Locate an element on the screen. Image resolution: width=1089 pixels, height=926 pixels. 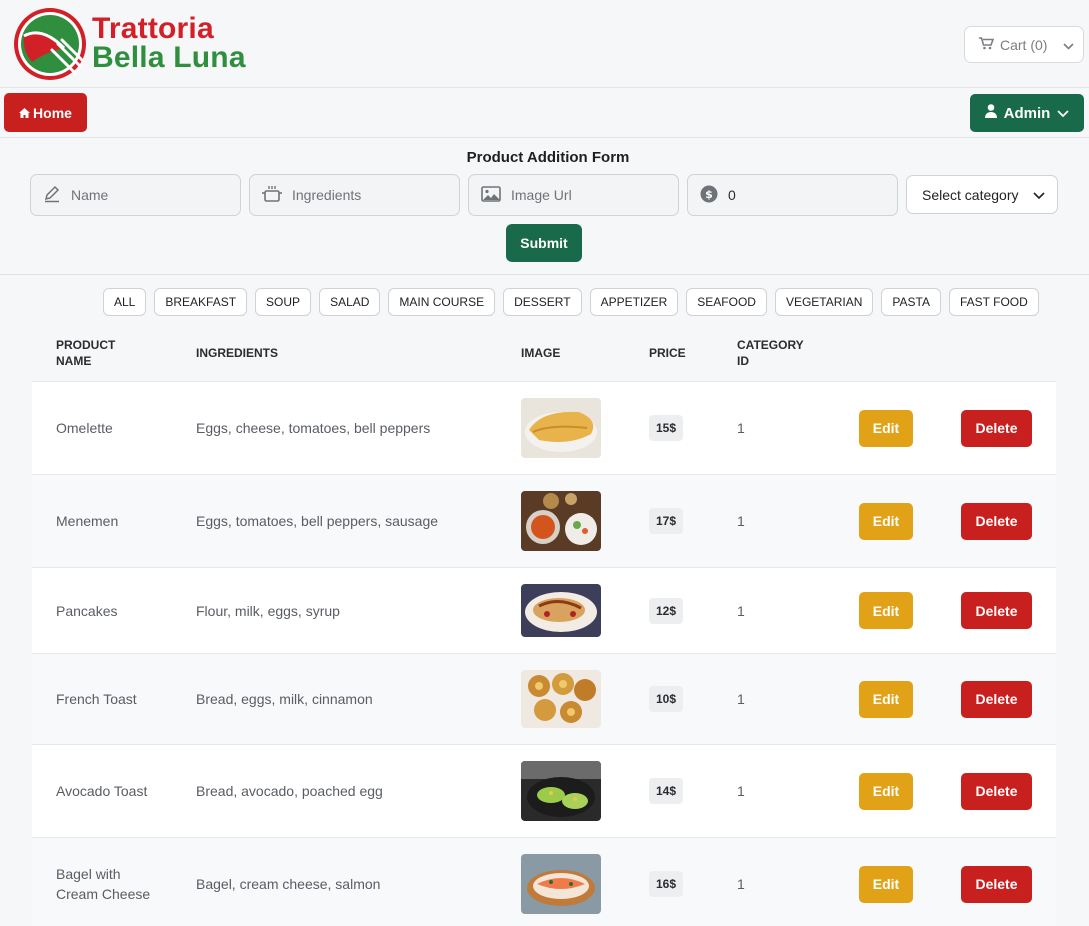
image-url-input: Image Url is located at coordinates (573, 195).